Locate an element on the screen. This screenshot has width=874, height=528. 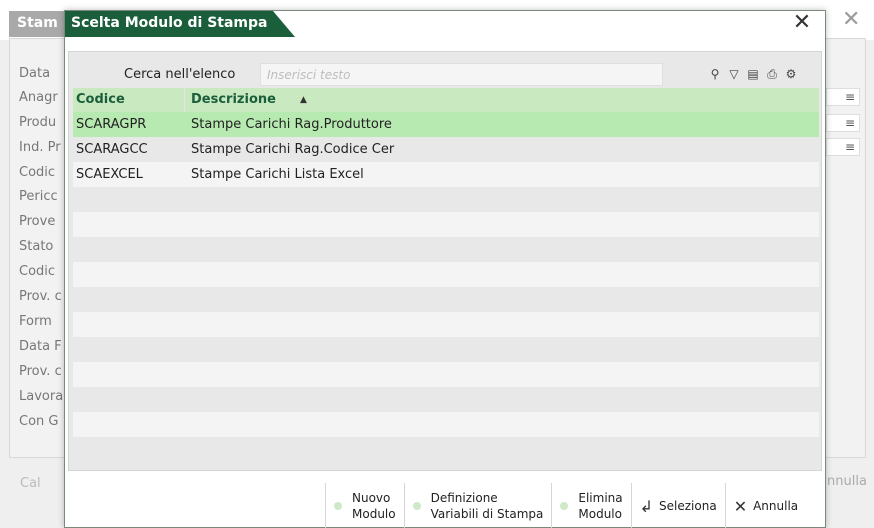
cell-description: Stampe Carichi Lista Excel is located at coordinates (277, 174).